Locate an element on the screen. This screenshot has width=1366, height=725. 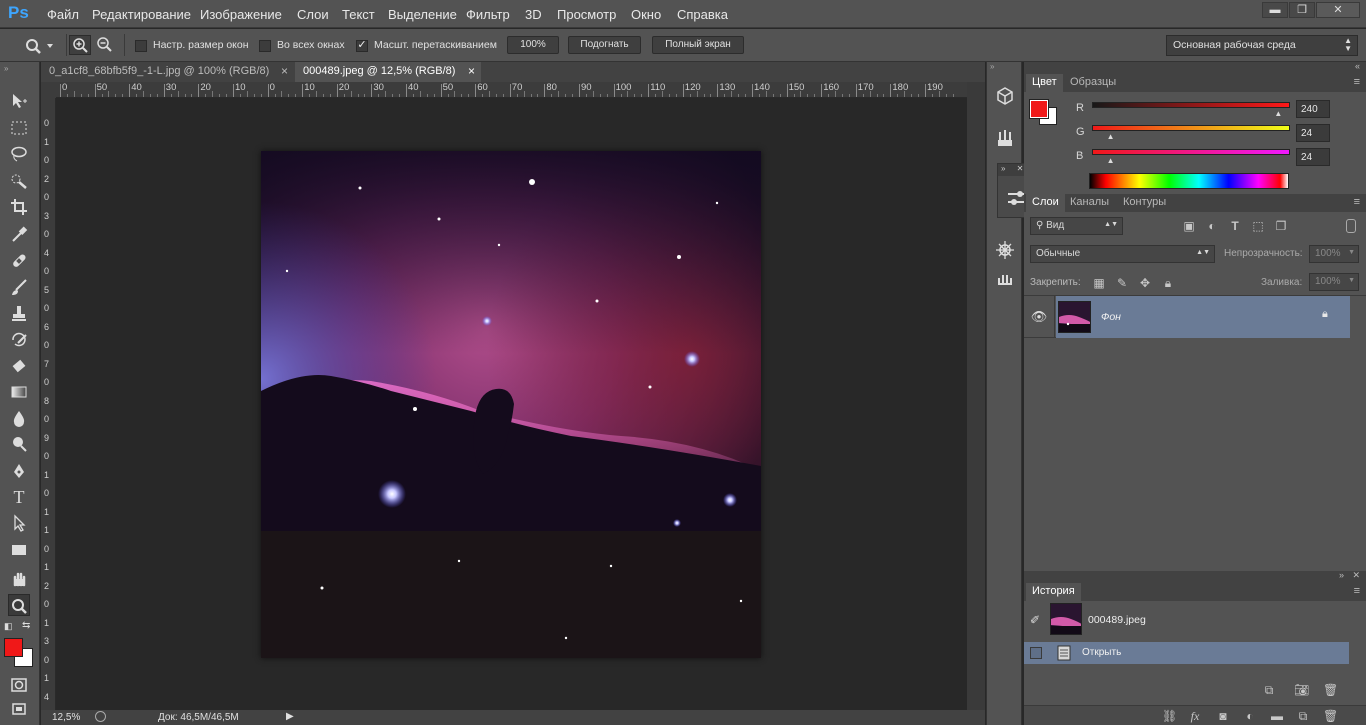
healing-brush-tool is located at coordinates (19, 261).